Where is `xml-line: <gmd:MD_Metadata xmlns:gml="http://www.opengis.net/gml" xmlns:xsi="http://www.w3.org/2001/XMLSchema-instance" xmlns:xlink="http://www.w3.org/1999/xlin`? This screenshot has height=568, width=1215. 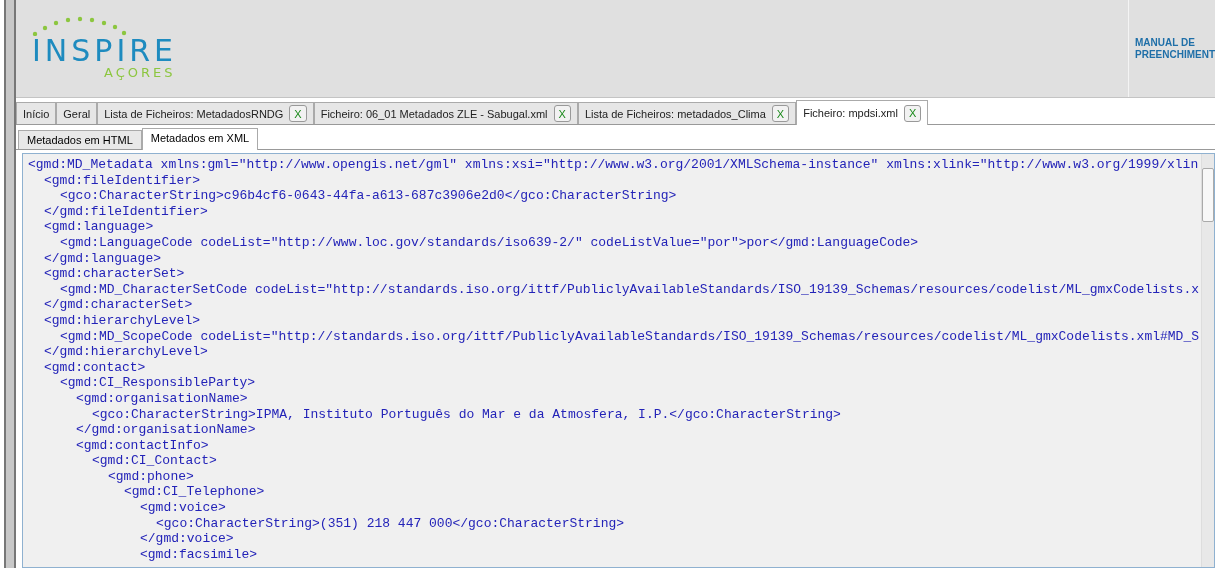 xml-line: <gmd:MD_Metadata xmlns:gml="http://www.opengis.net/gml" xmlns:xsi="http://www.w3.org/2001/XMLSchema-instance" xmlns:xlink="http://www.w3.org/1999/xlin is located at coordinates (613, 164).